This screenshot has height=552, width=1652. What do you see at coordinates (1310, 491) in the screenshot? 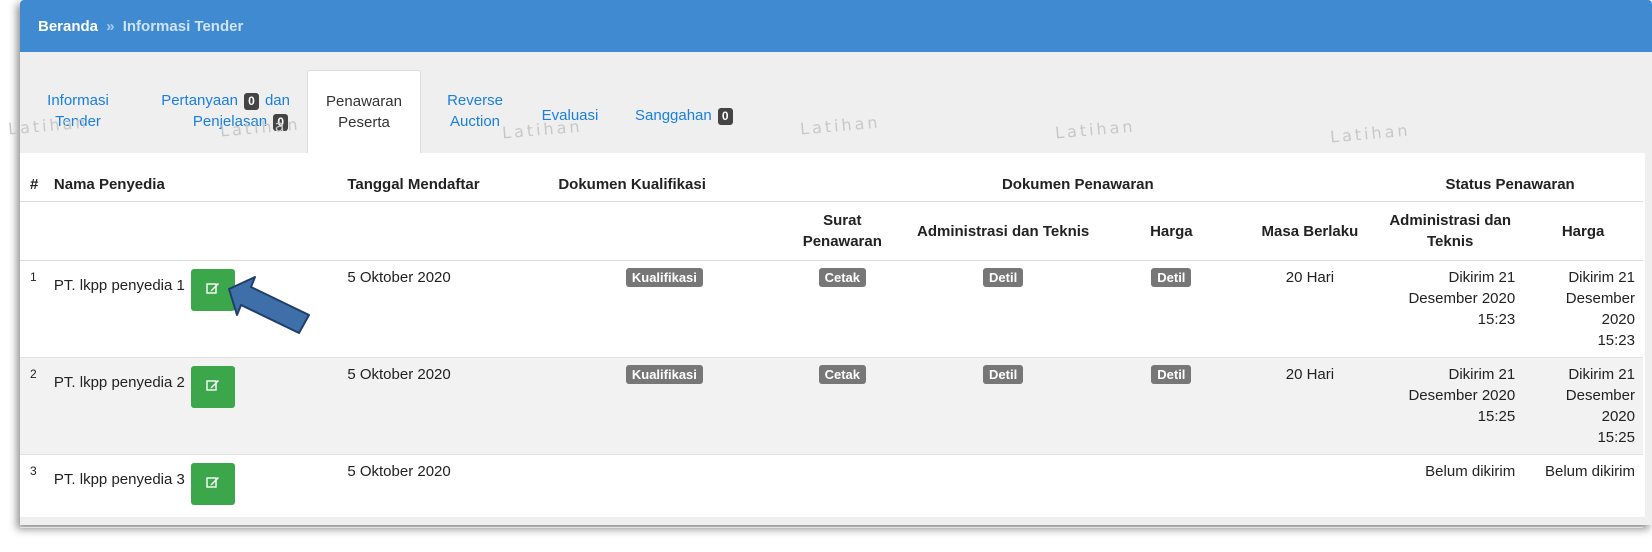
I see `validity-period` at bounding box center [1310, 491].